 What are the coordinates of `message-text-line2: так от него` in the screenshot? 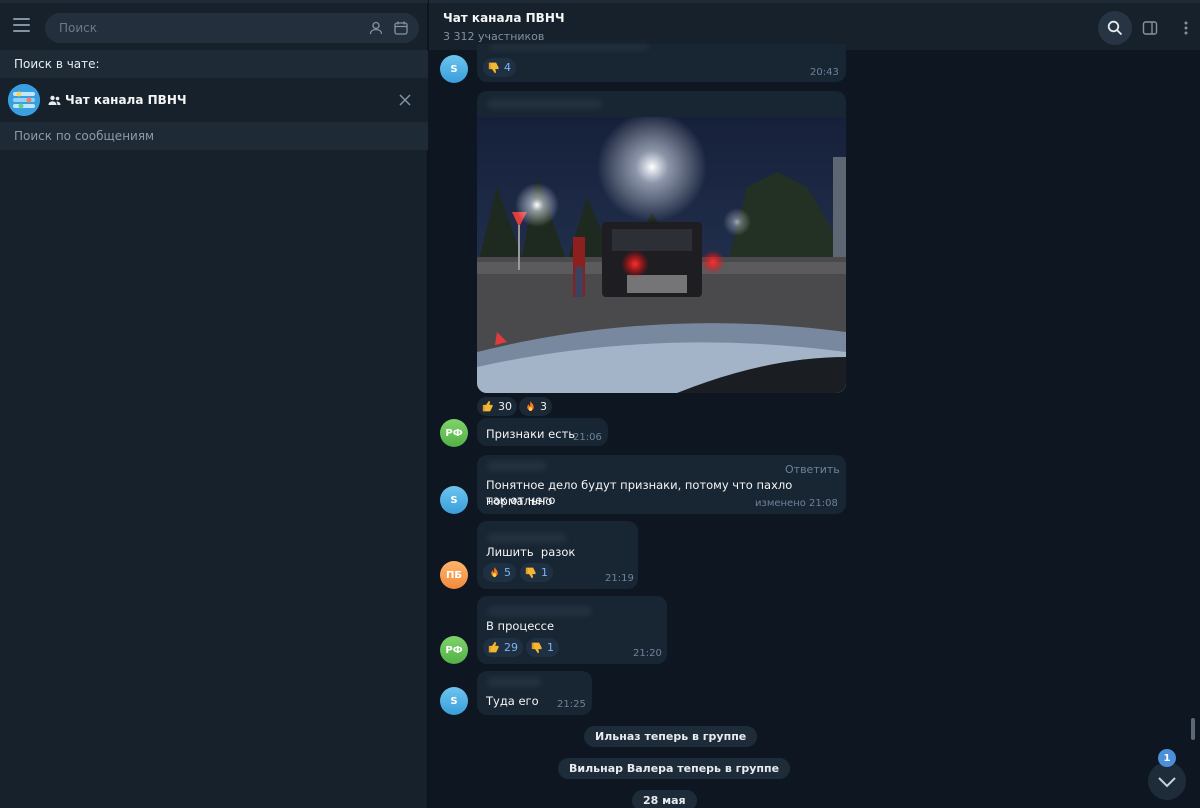 It's located at (521, 500).